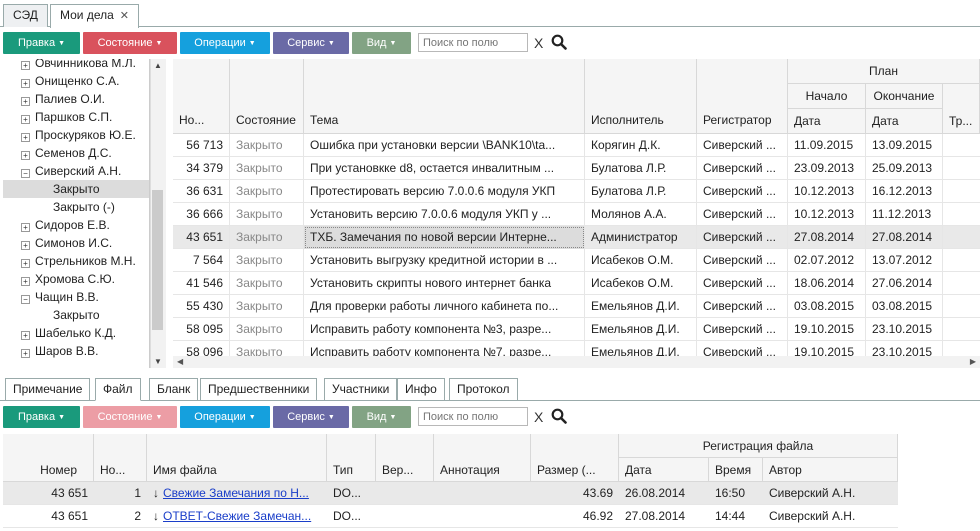 The width and height of the screenshot is (980, 531). I want to click on col-header-registrar: Регистратор, so click(742, 96).